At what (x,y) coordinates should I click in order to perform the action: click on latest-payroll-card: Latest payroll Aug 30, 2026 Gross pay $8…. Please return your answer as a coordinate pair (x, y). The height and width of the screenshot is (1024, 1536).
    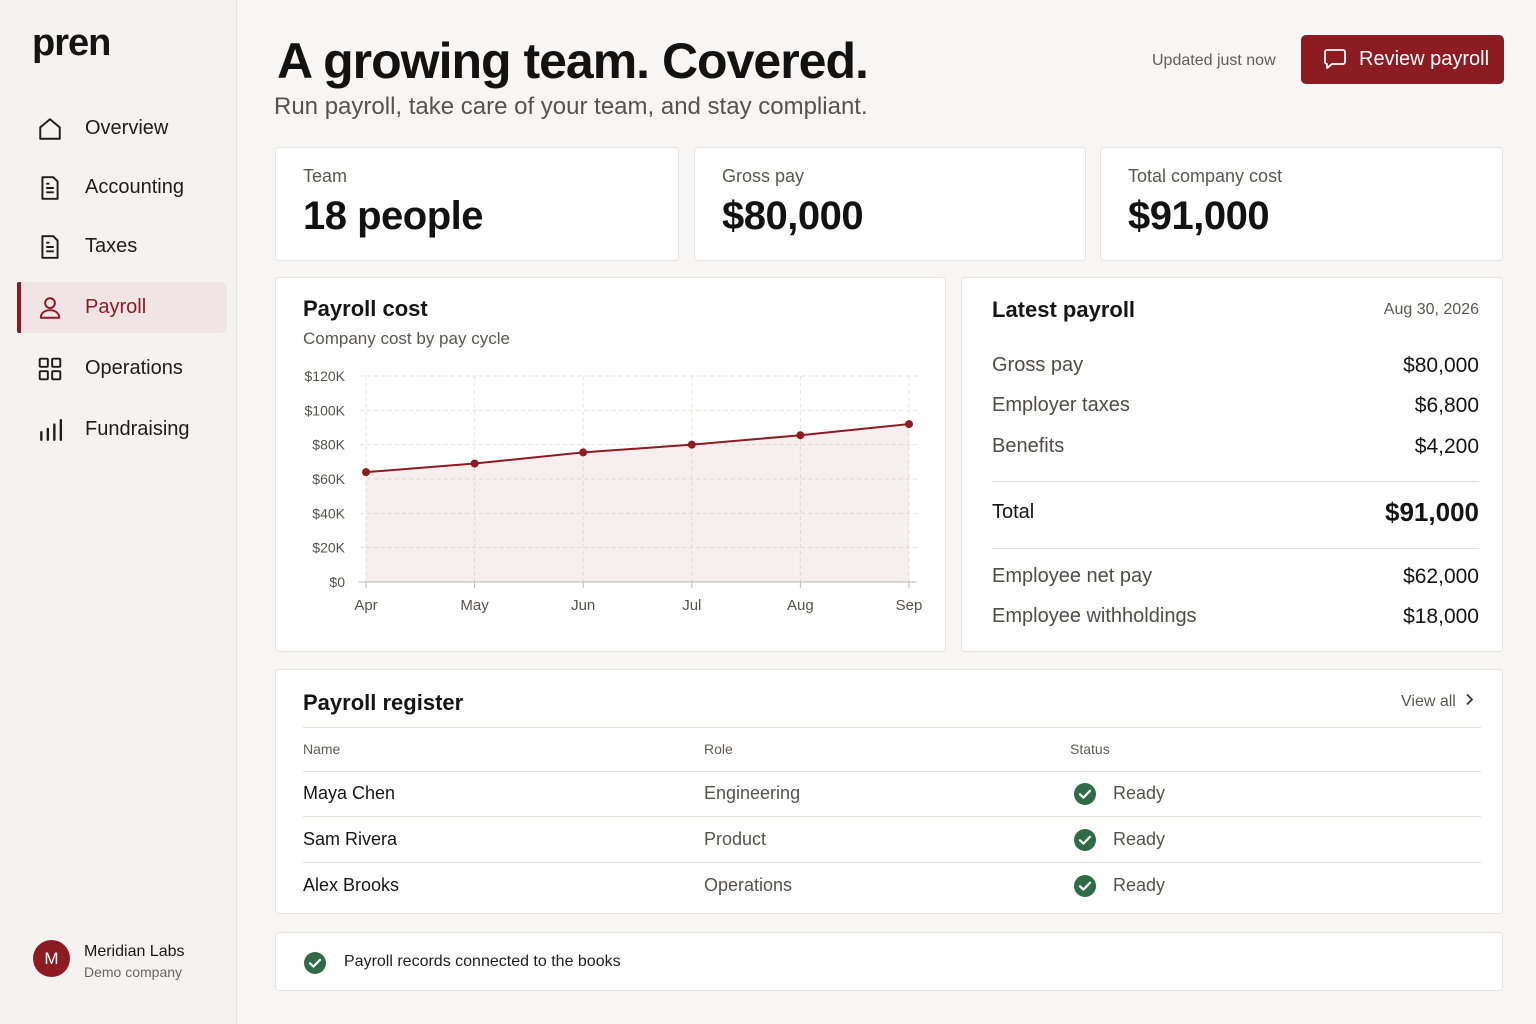
    Looking at the image, I should click on (1232, 464).